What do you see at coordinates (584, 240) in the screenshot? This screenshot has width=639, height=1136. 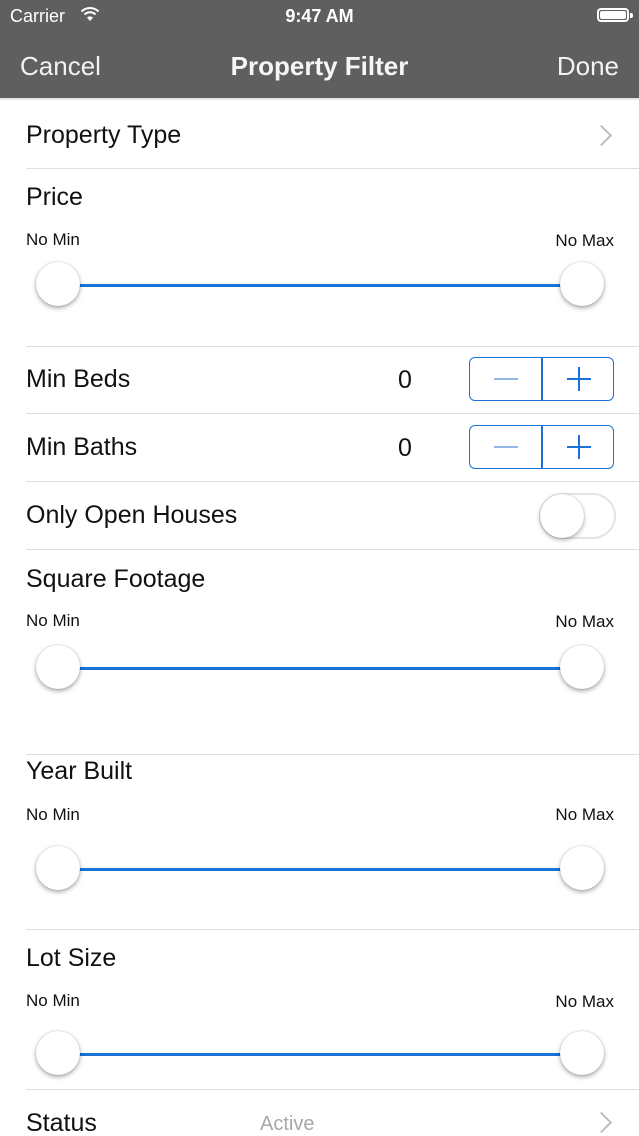 I see `price-max-label: No Max` at bounding box center [584, 240].